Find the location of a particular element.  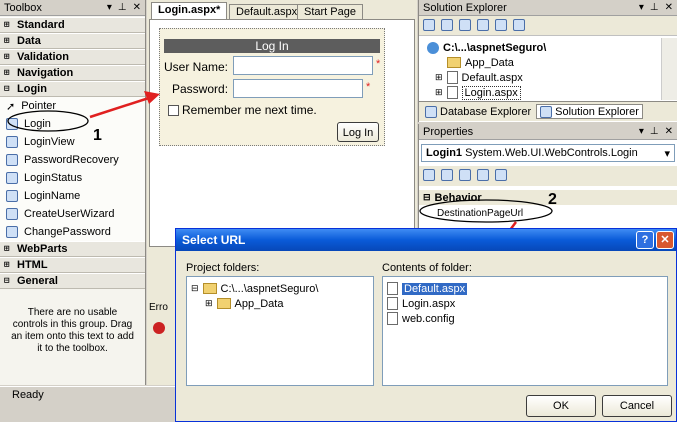

properties-toolbar is located at coordinates (548, 176).